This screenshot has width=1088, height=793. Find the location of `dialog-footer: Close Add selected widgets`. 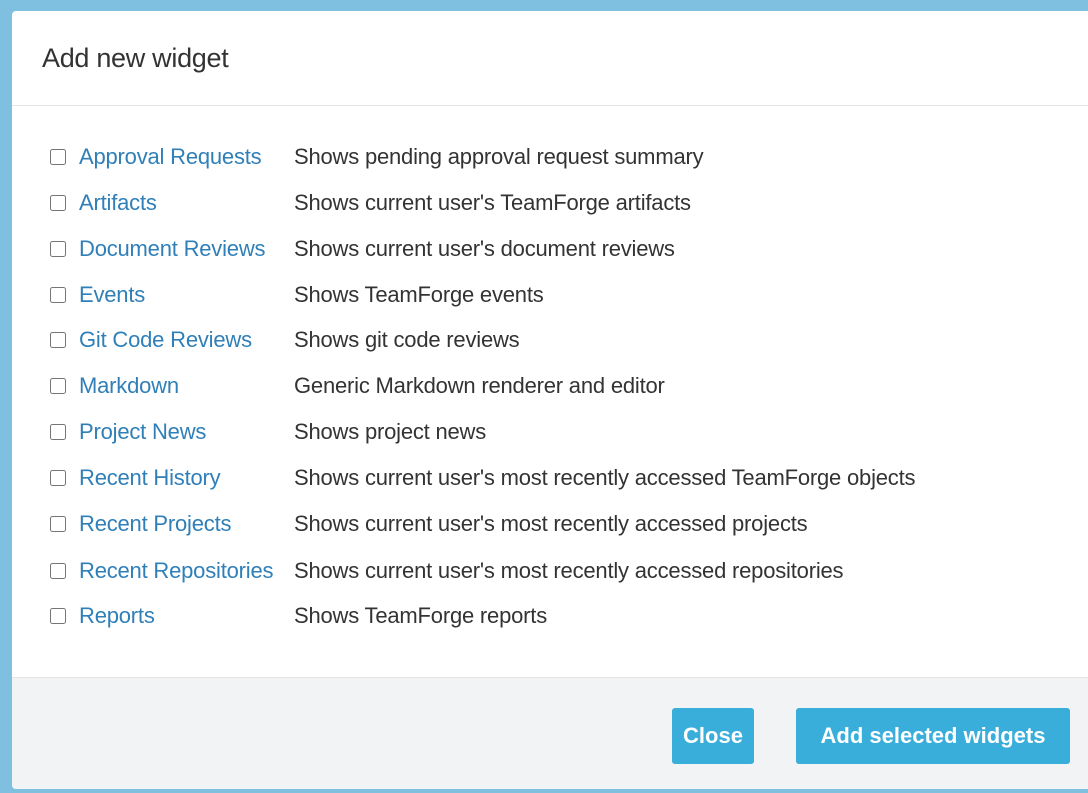

dialog-footer: Close Add selected widgets is located at coordinates (550, 733).